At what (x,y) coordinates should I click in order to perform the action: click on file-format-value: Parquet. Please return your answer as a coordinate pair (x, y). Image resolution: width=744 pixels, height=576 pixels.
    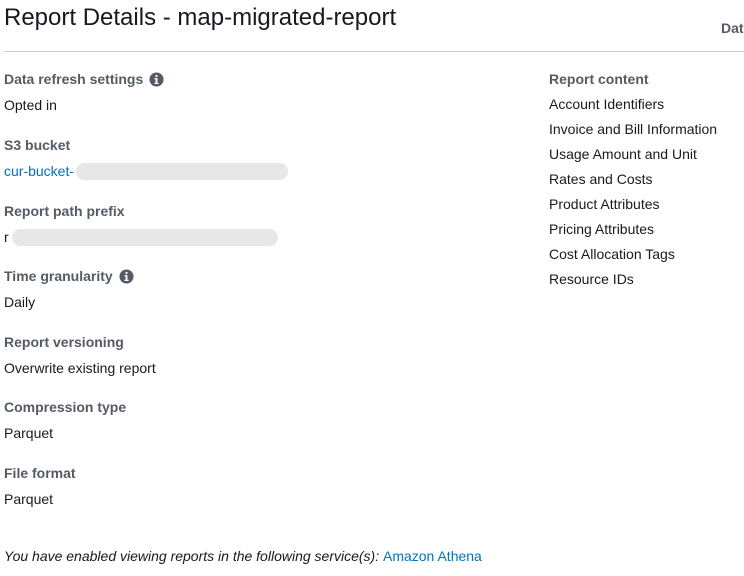
    Looking at the image, I should click on (29, 499).